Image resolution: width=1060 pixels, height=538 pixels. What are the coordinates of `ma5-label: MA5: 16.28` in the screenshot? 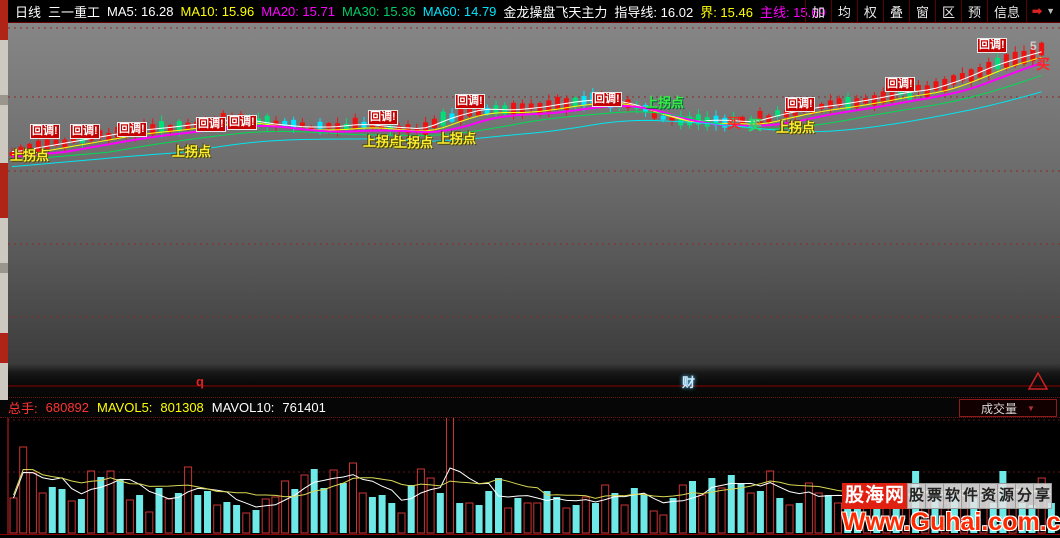 It's located at (140, 11).